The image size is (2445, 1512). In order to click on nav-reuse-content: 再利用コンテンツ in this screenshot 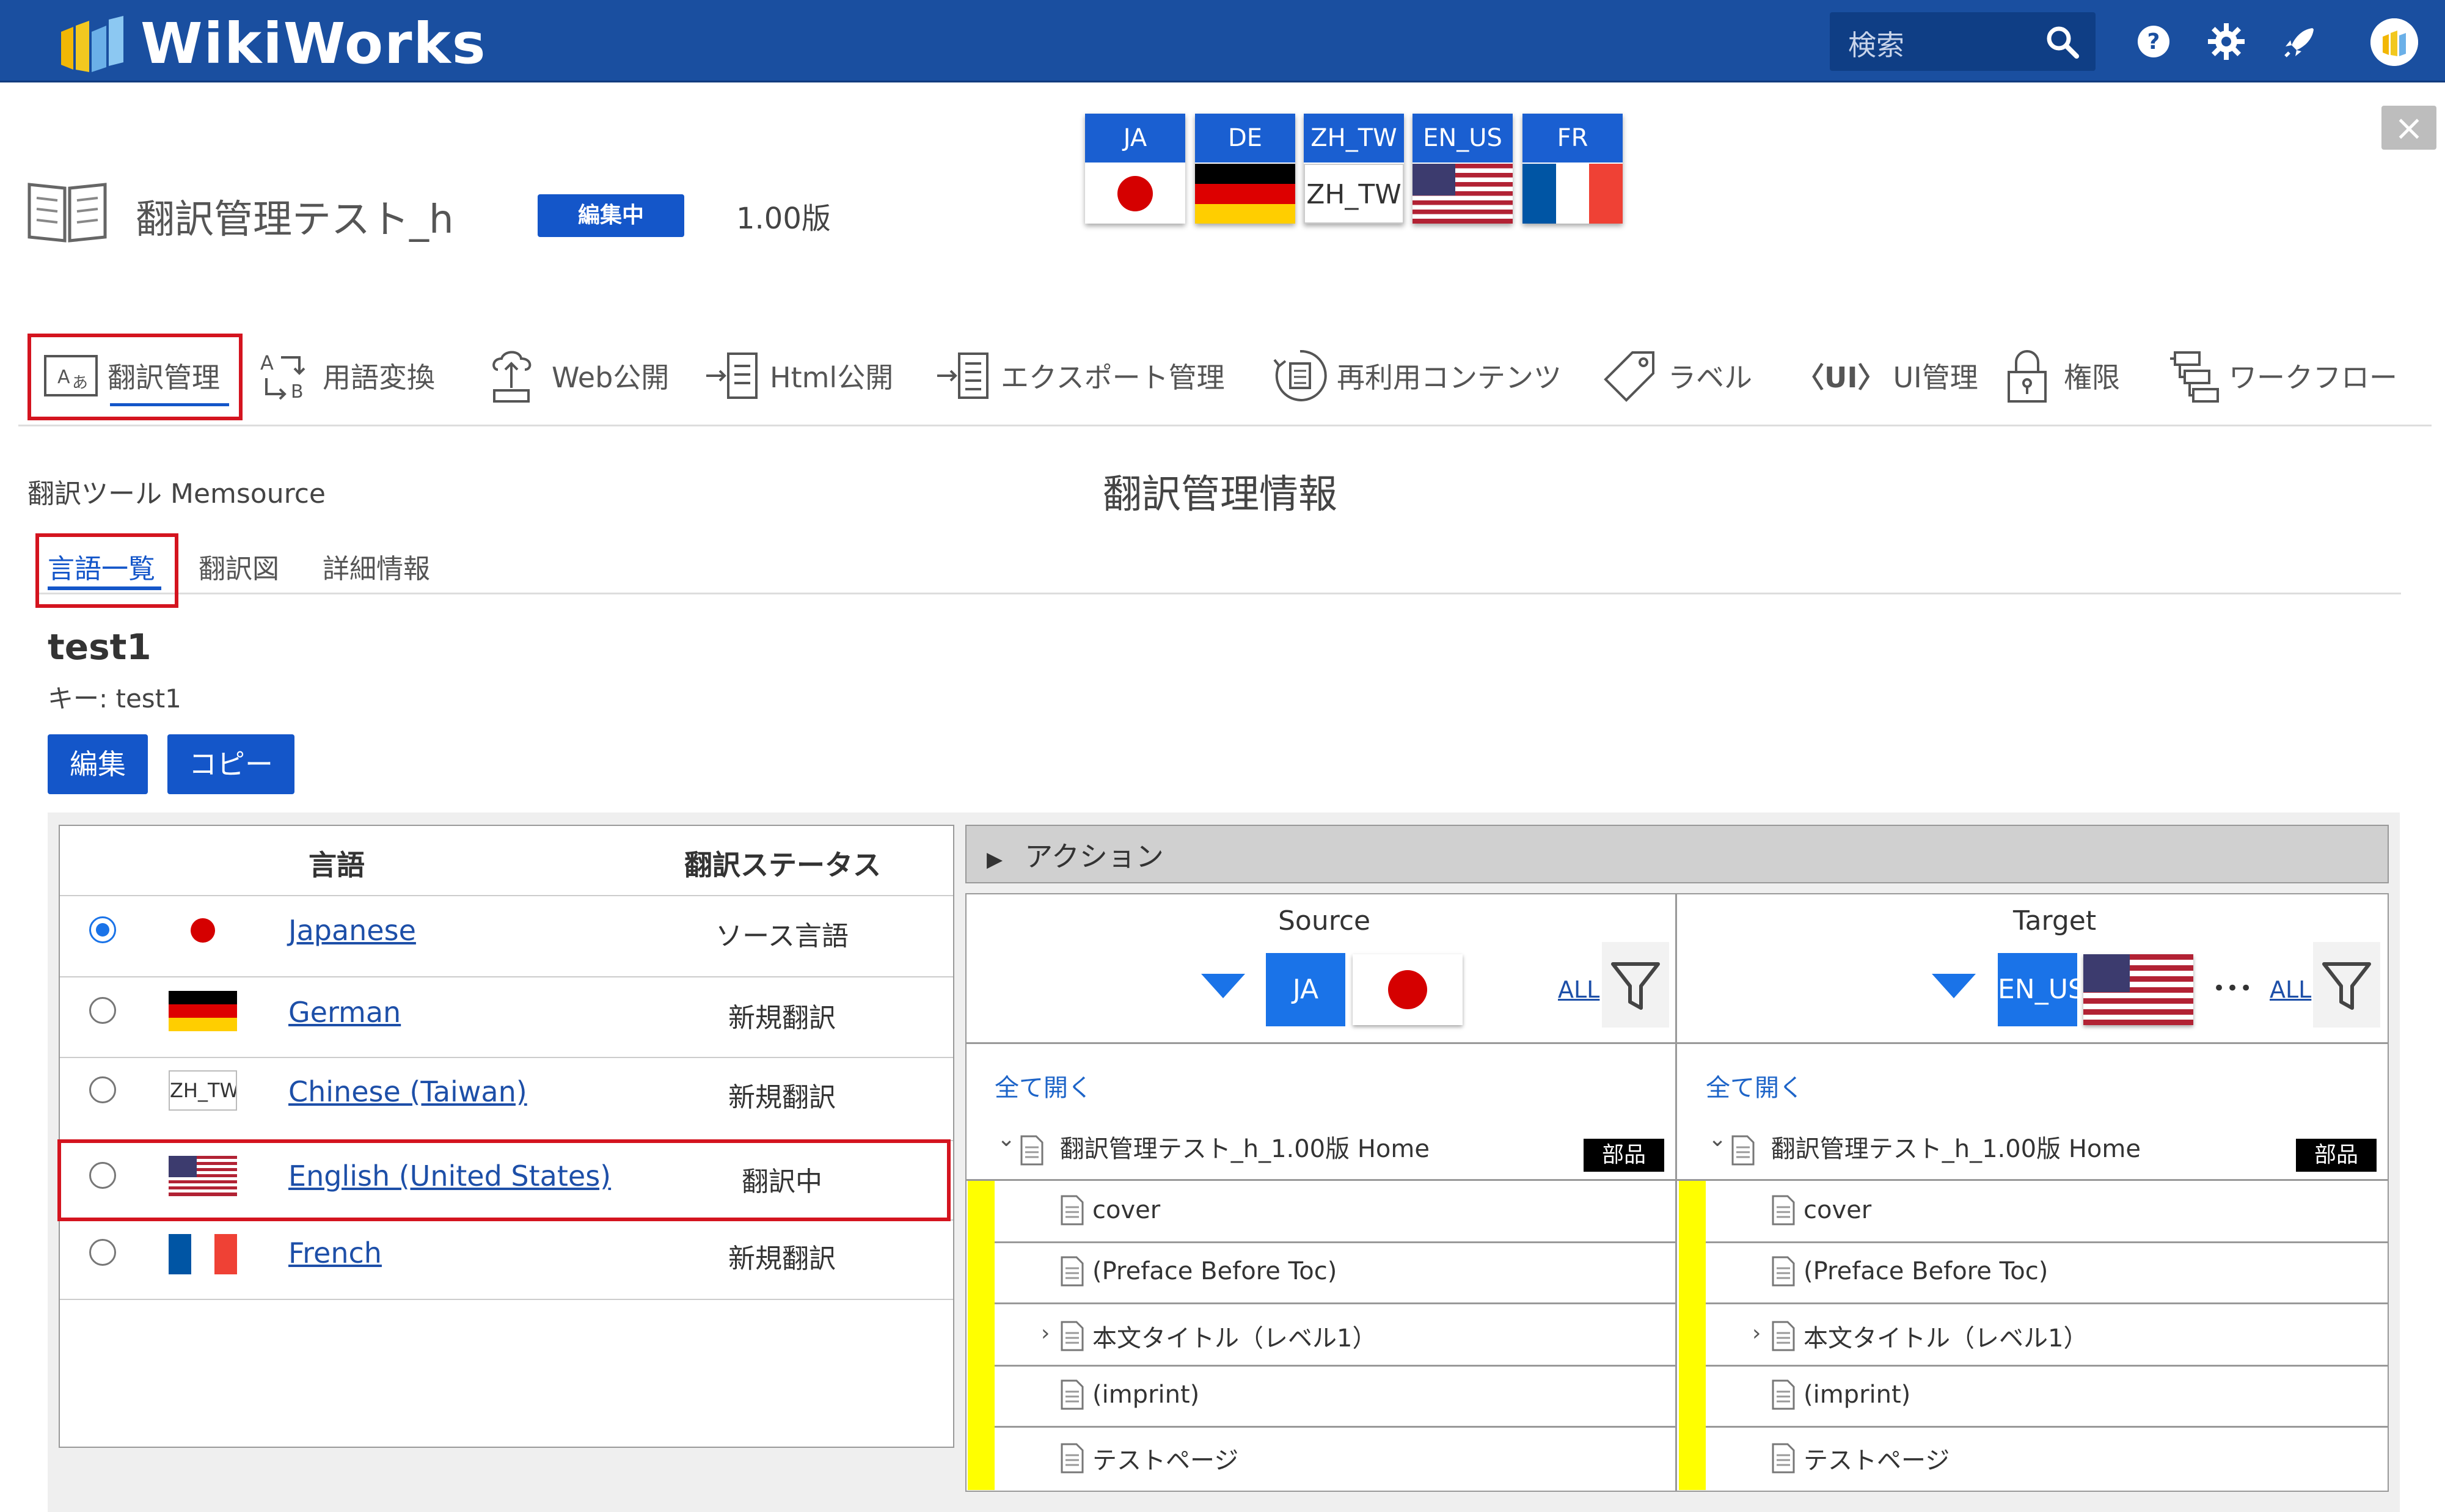, I will do `click(1417, 375)`.